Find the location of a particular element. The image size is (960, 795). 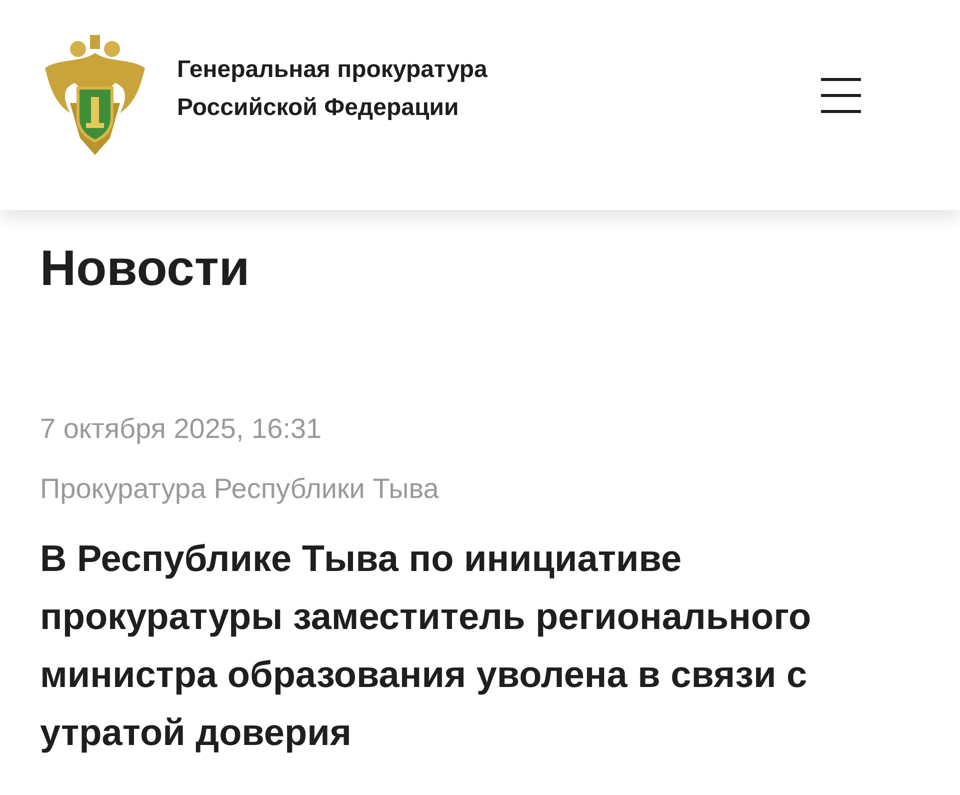

page-title: Новости is located at coordinates (145, 268).